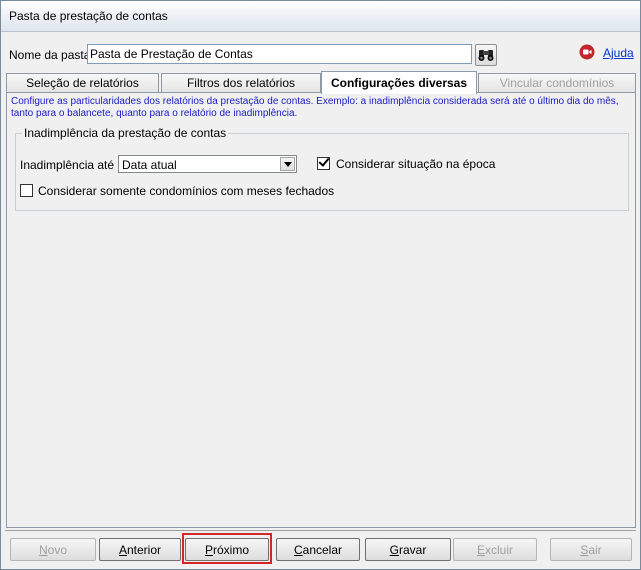  I want to click on novo-accel: N, so click(43, 550).